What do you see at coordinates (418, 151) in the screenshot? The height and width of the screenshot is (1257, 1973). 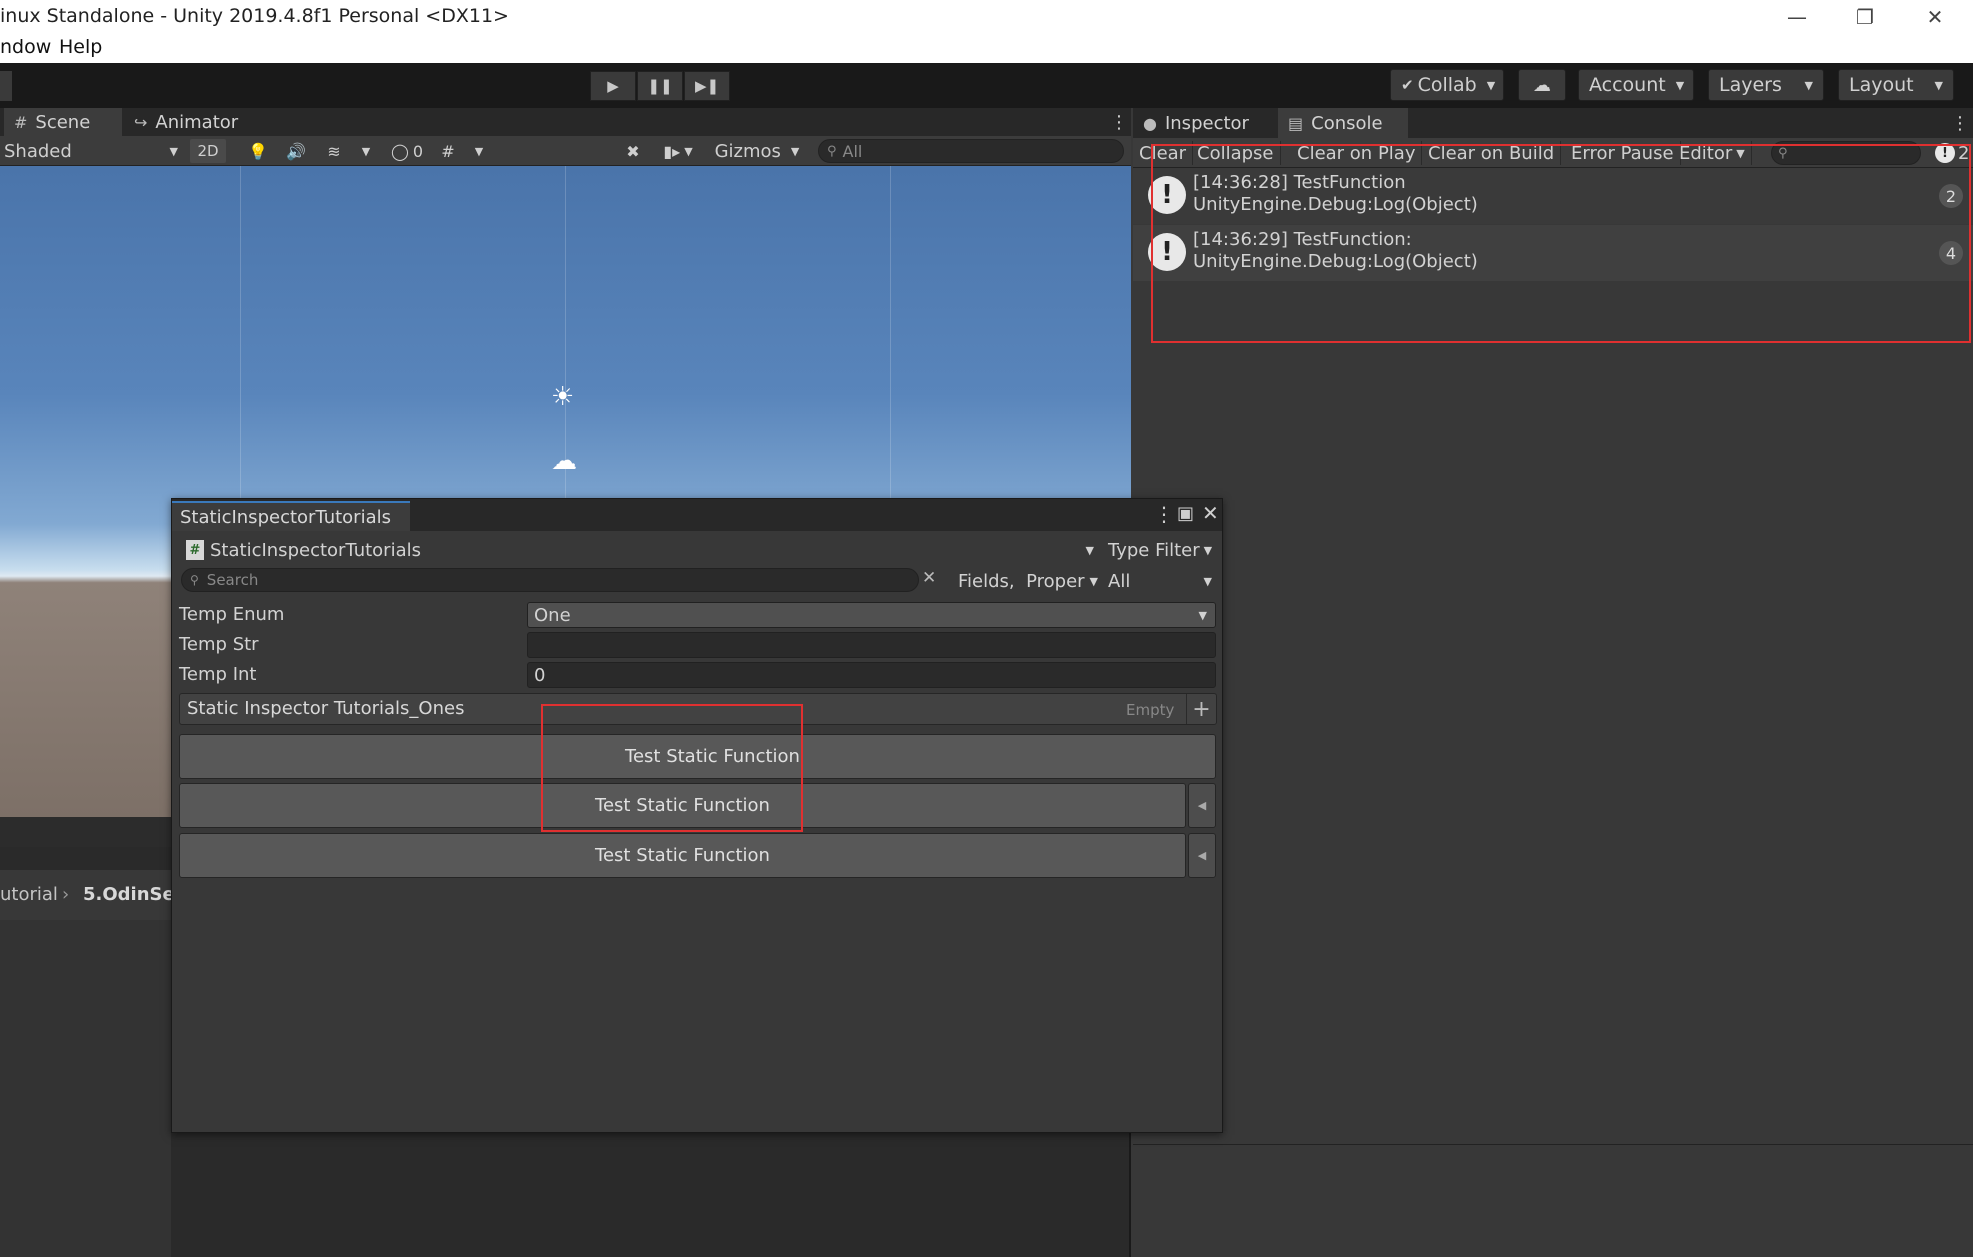 I see `hidden-count: 0` at bounding box center [418, 151].